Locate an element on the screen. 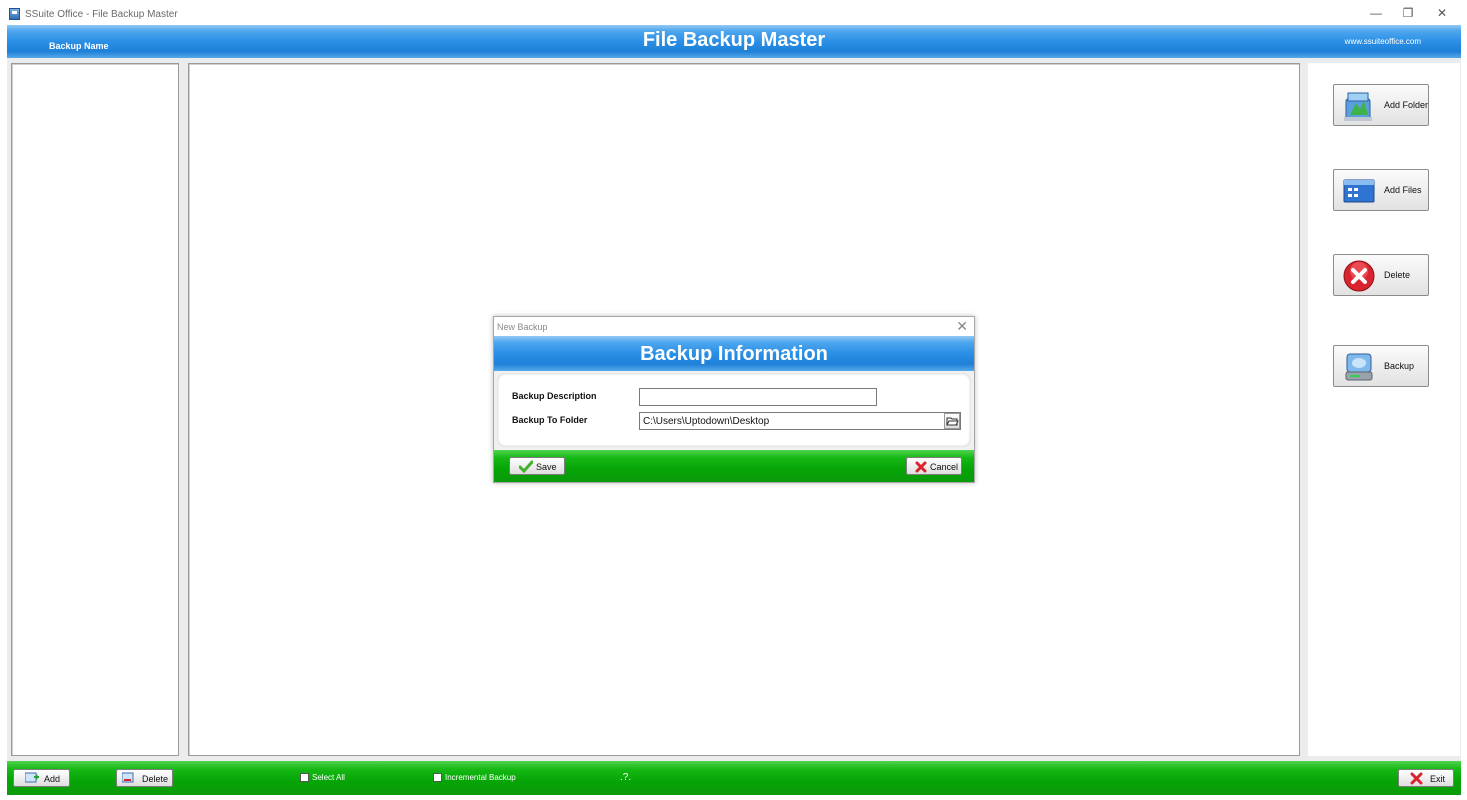 This screenshot has width=1467, height=800. dialog-form: Backup Description Backup To Folder is located at coordinates (734, 410).